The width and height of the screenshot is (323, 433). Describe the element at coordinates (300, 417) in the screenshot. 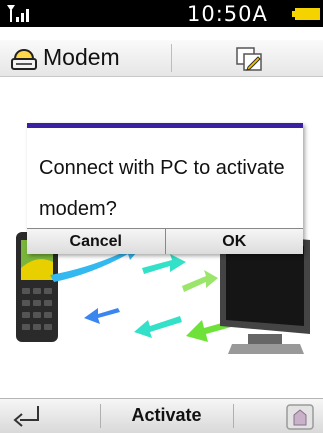

I see `home-icon` at that location.